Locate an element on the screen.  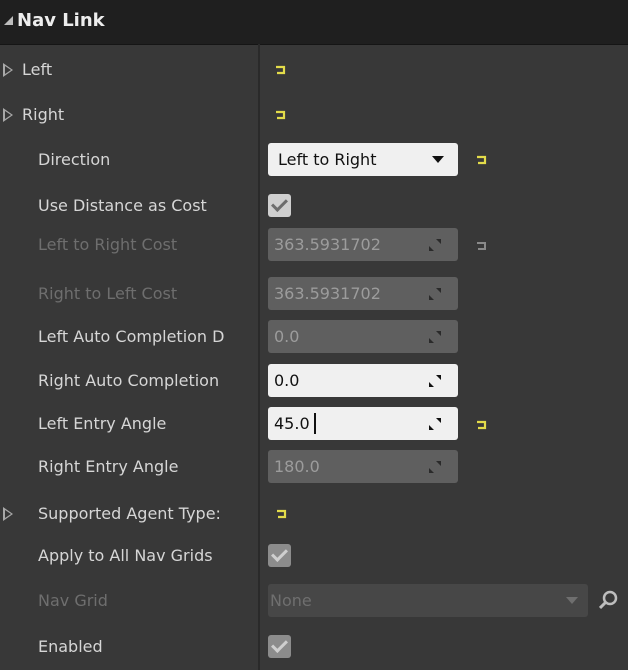
property-label: Enabled is located at coordinates (70, 646).